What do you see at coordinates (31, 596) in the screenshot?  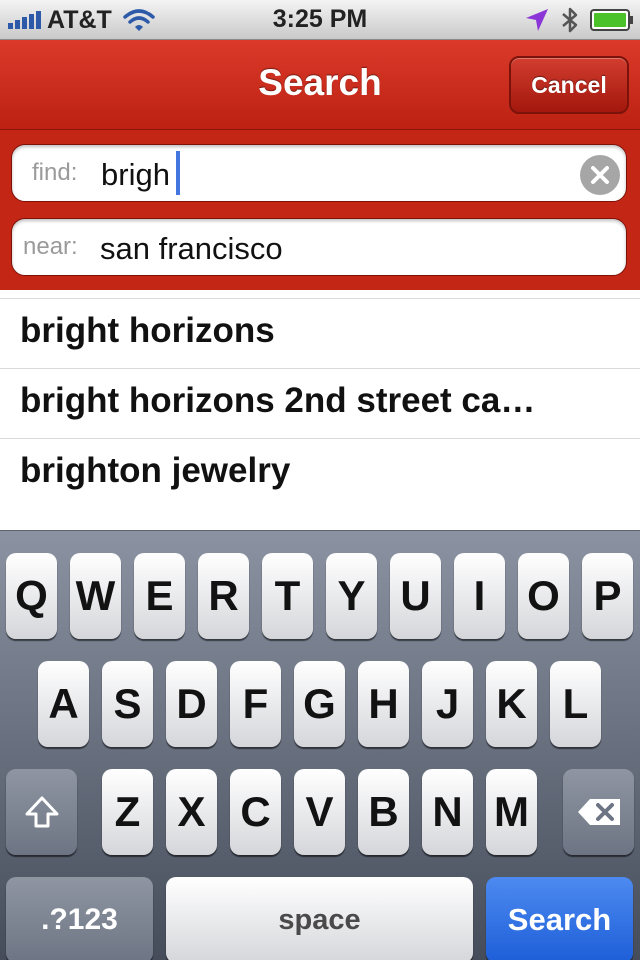 I see `key-q: Q` at bounding box center [31, 596].